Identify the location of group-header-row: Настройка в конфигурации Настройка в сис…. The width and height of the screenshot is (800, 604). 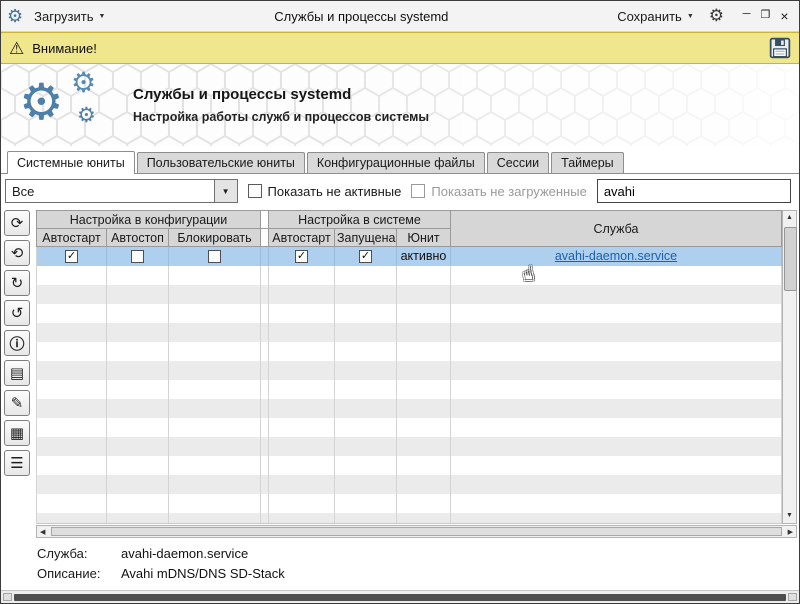
(409, 228).